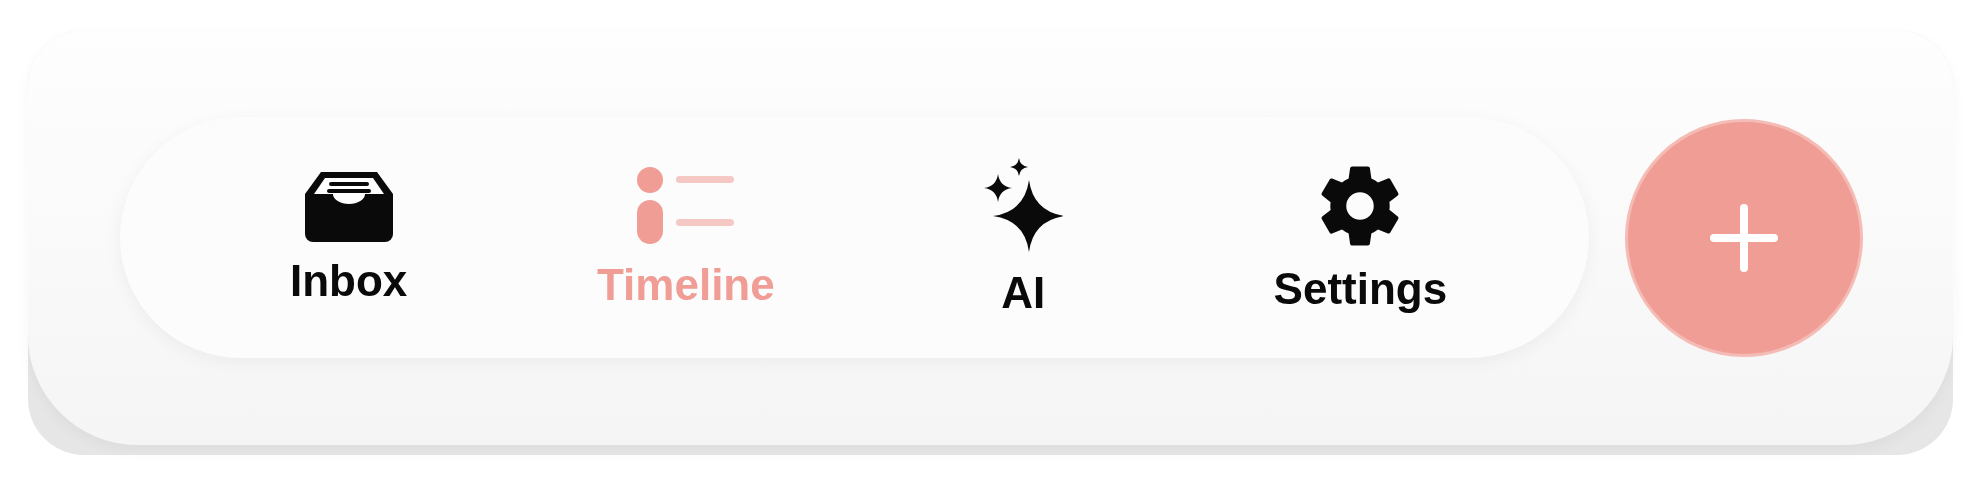 The height and width of the screenshot is (486, 1988). What do you see at coordinates (685, 205) in the screenshot?
I see `timeline-list-icon` at bounding box center [685, 205].